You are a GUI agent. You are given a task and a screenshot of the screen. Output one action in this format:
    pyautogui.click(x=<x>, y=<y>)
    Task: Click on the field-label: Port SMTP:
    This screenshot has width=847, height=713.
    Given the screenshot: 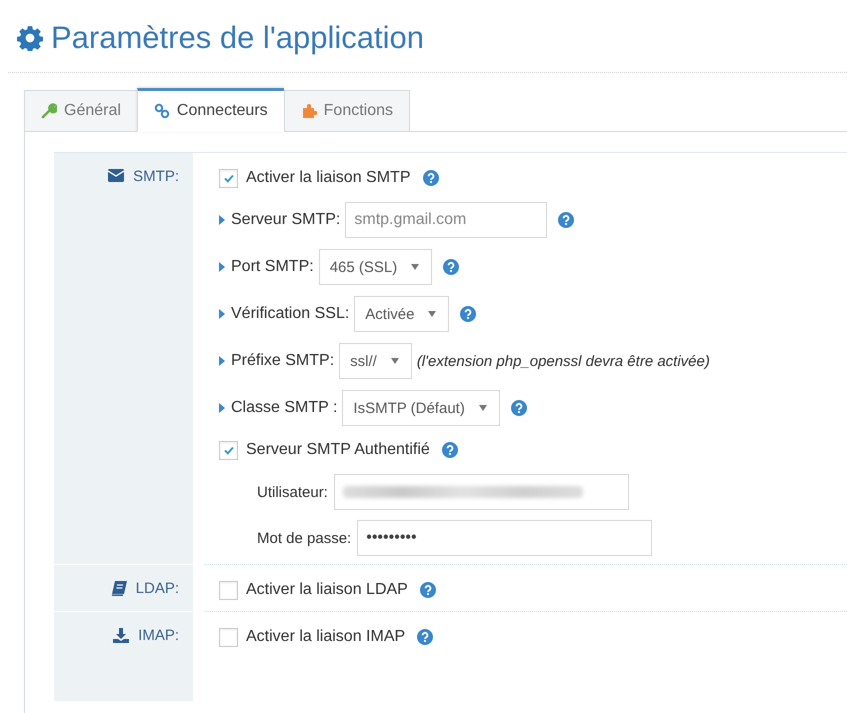 What is the action you would take?
    pyautogui.click(x=272, y=267)
    